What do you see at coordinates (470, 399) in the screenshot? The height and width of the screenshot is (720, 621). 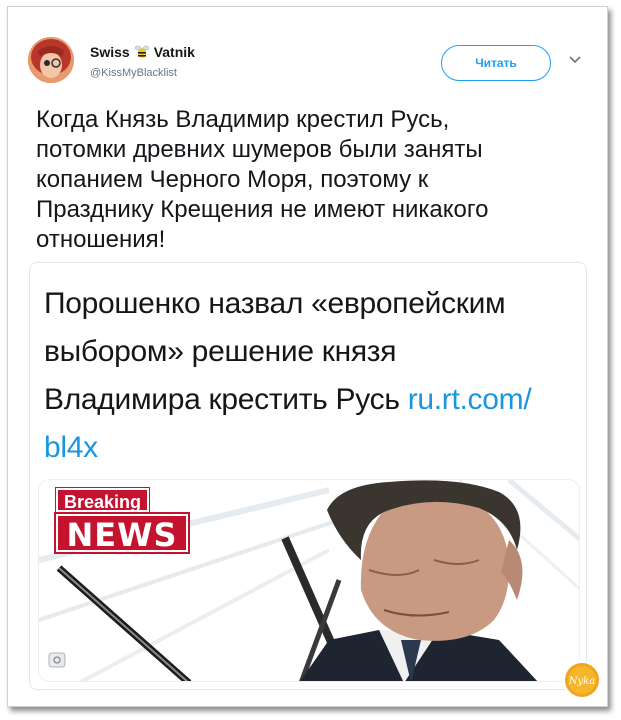 I see `quoted-link: ru.rt.com/` at bounding box center [470, 399].